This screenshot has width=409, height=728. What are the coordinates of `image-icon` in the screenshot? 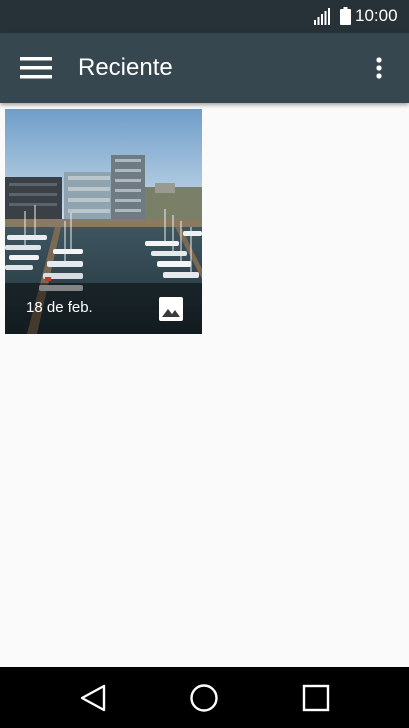 It's located at (171, 309).